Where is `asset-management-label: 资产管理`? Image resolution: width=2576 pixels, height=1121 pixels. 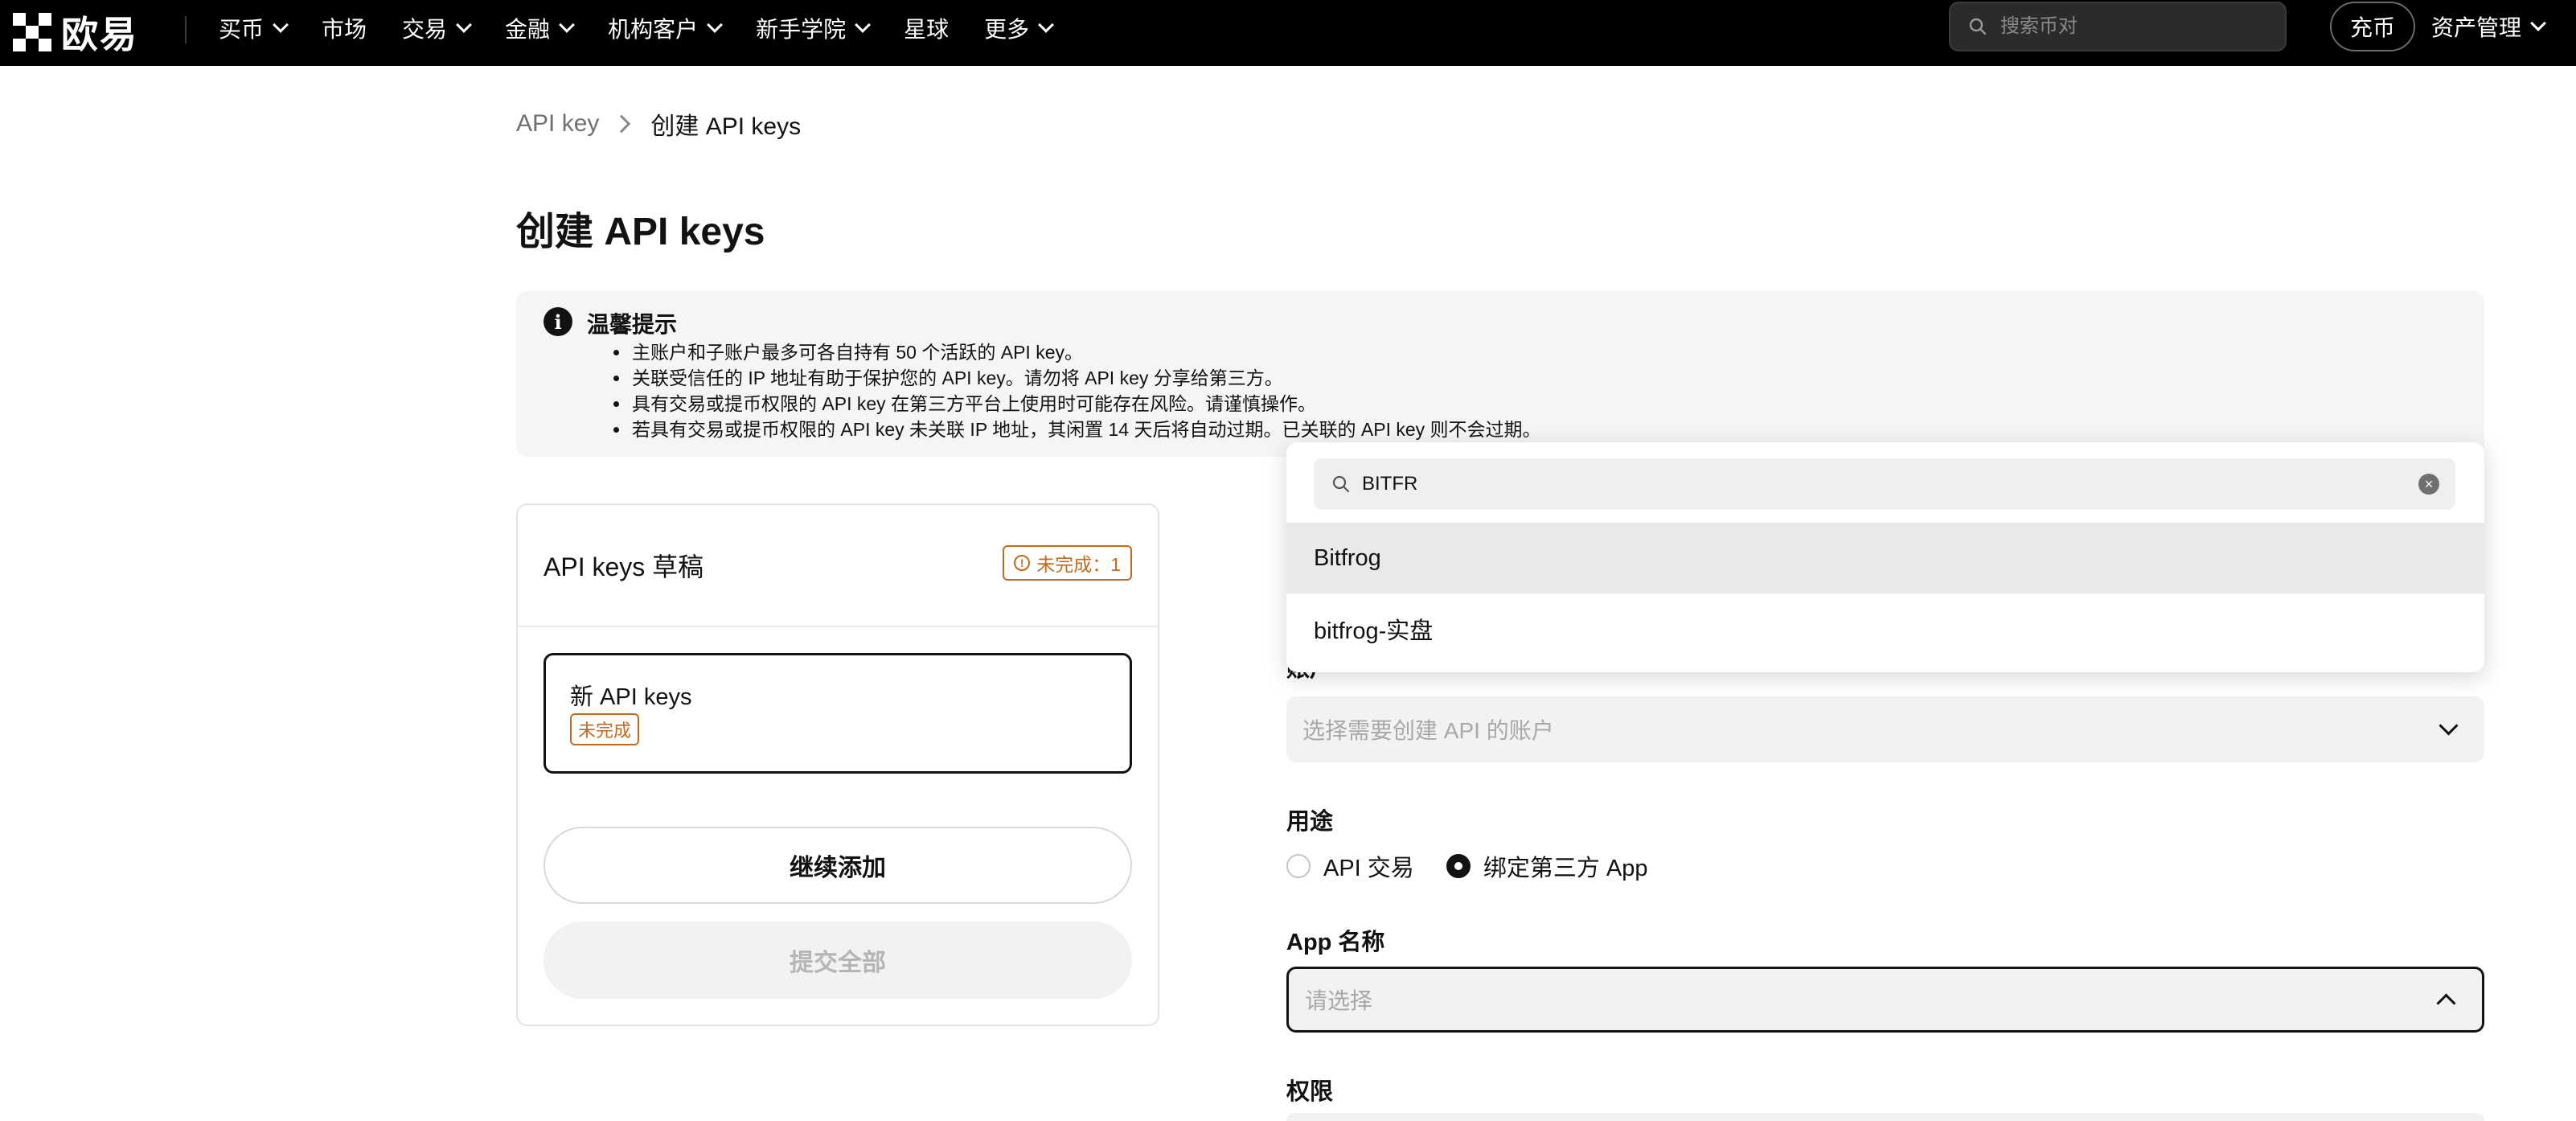
asset-management-label: 资产管理 is located at coordinates (2476, 27).